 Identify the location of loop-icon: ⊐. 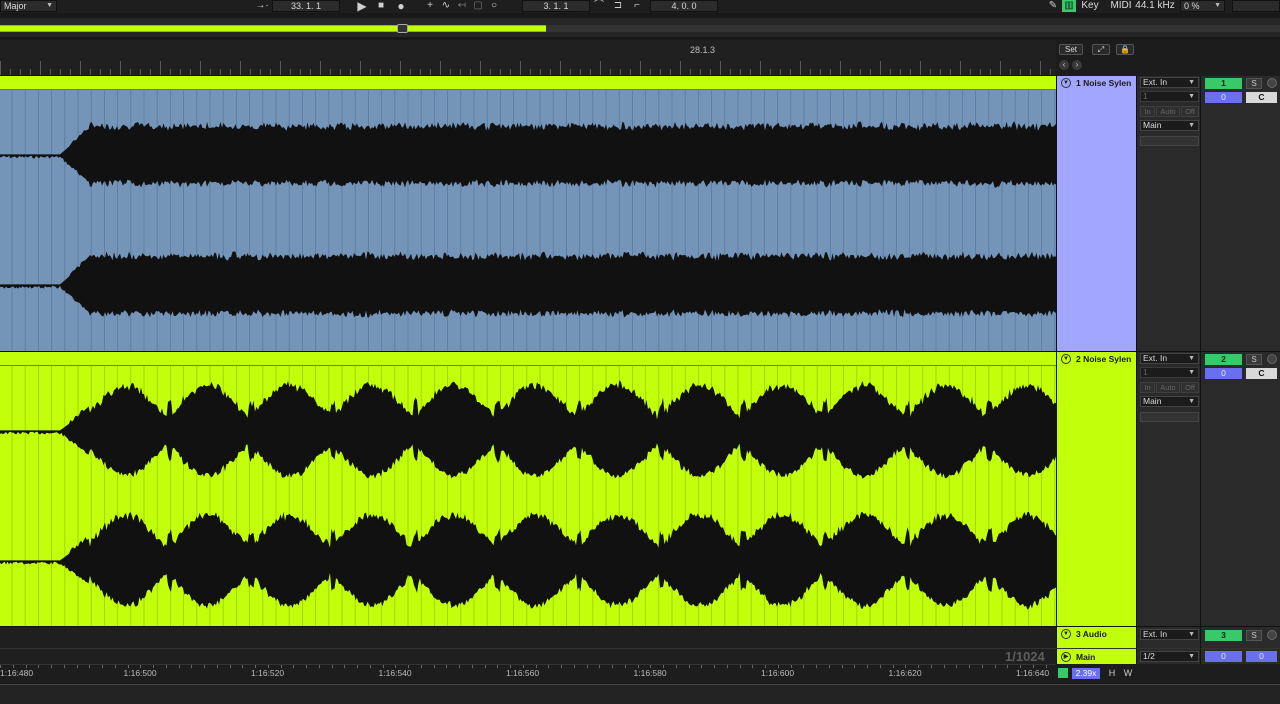
(618, 6).